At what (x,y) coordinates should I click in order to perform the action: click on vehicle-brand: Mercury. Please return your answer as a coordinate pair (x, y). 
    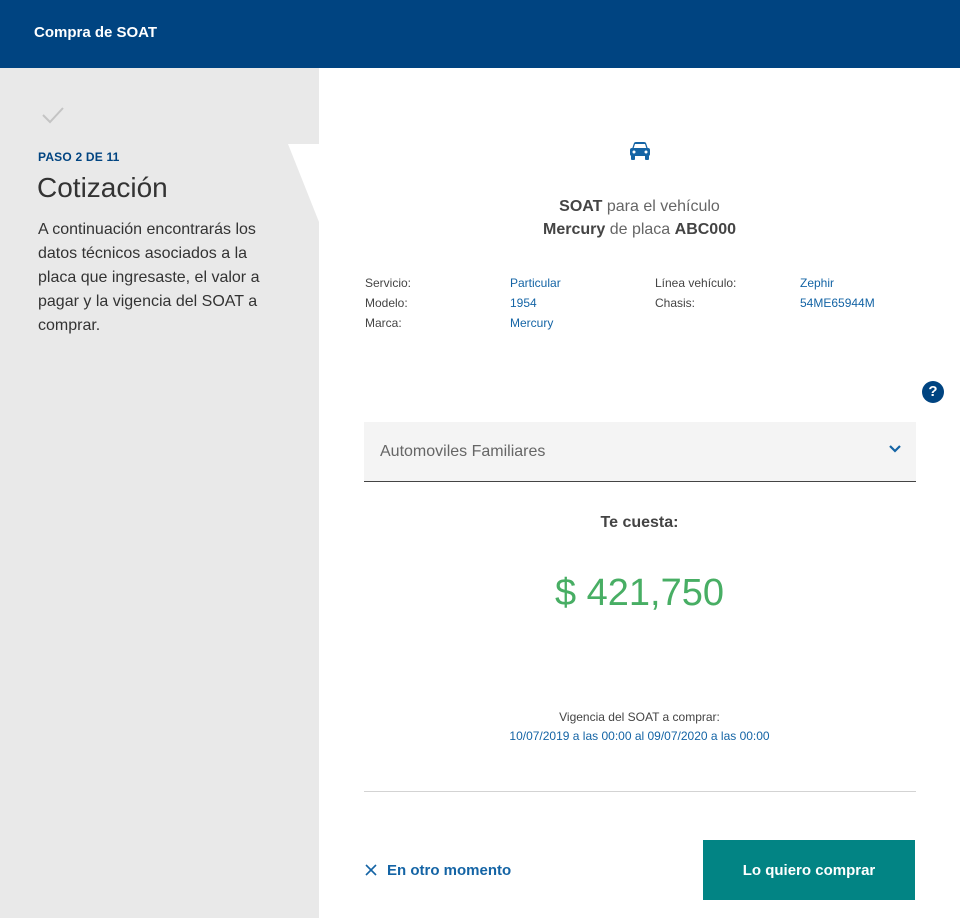
    Looking at the image, I should click on (574, 229).